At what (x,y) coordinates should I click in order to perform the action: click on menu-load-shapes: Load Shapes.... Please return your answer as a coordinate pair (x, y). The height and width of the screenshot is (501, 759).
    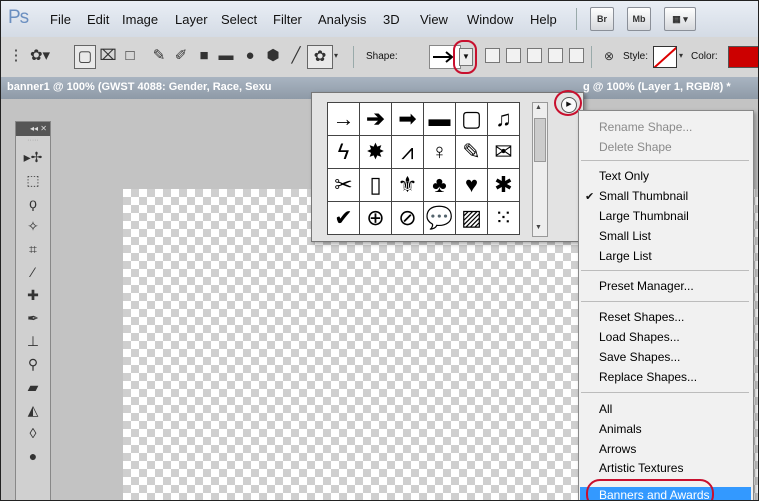
    Looking at the image, I should click on (639, 337).